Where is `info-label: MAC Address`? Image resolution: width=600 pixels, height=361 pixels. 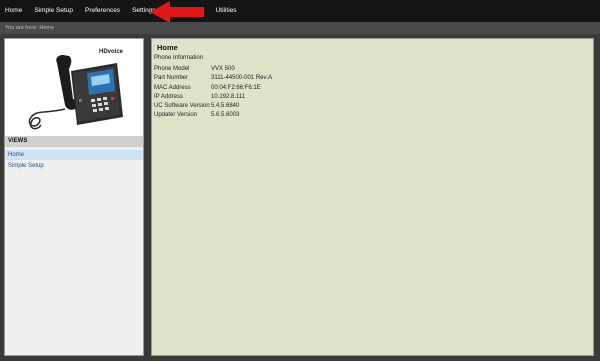 info-label: MAC Address is located at coordinates (172, 87).